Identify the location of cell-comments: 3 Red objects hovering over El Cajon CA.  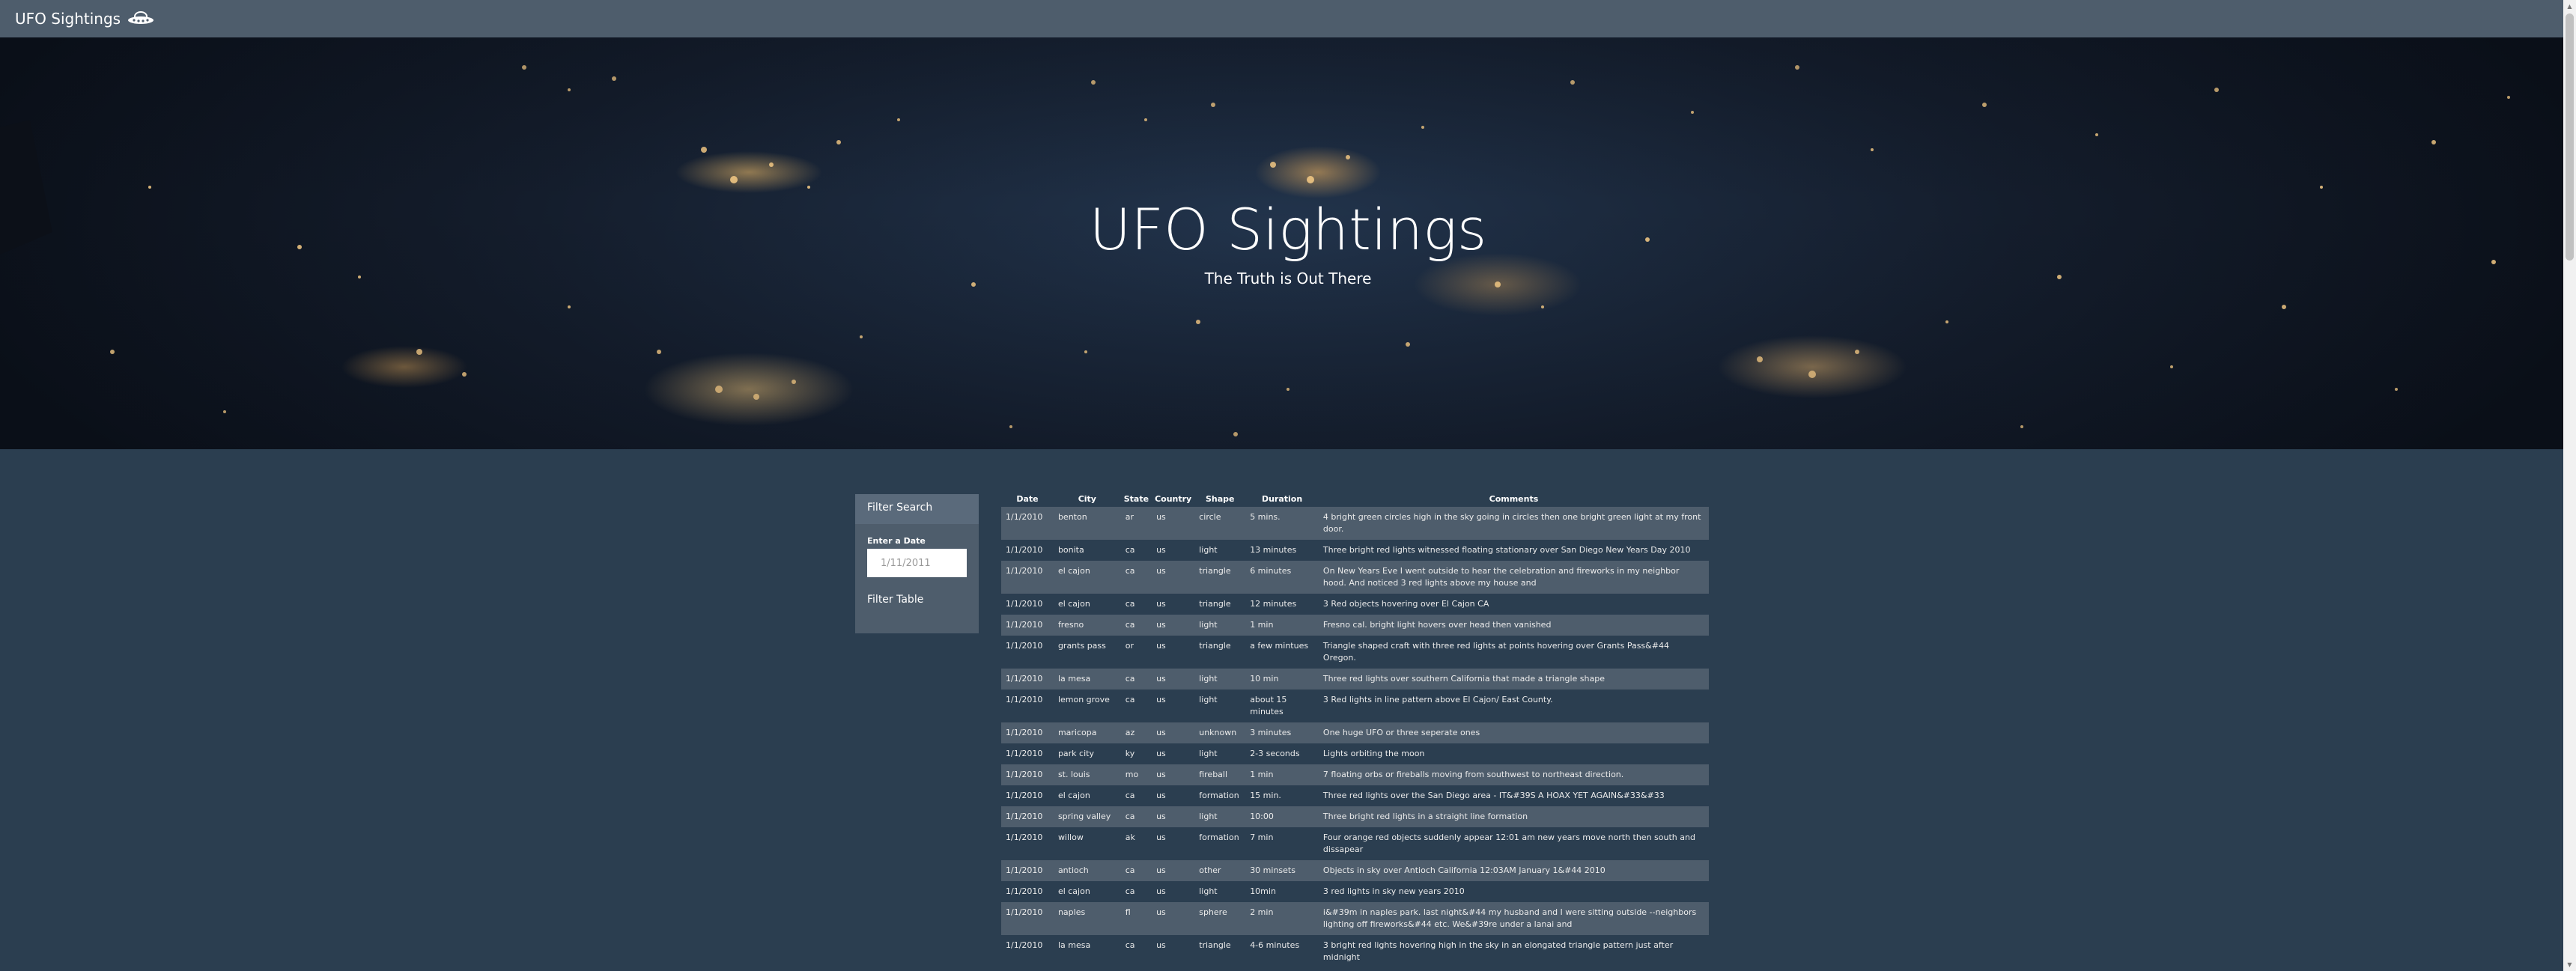
(1405, 604).